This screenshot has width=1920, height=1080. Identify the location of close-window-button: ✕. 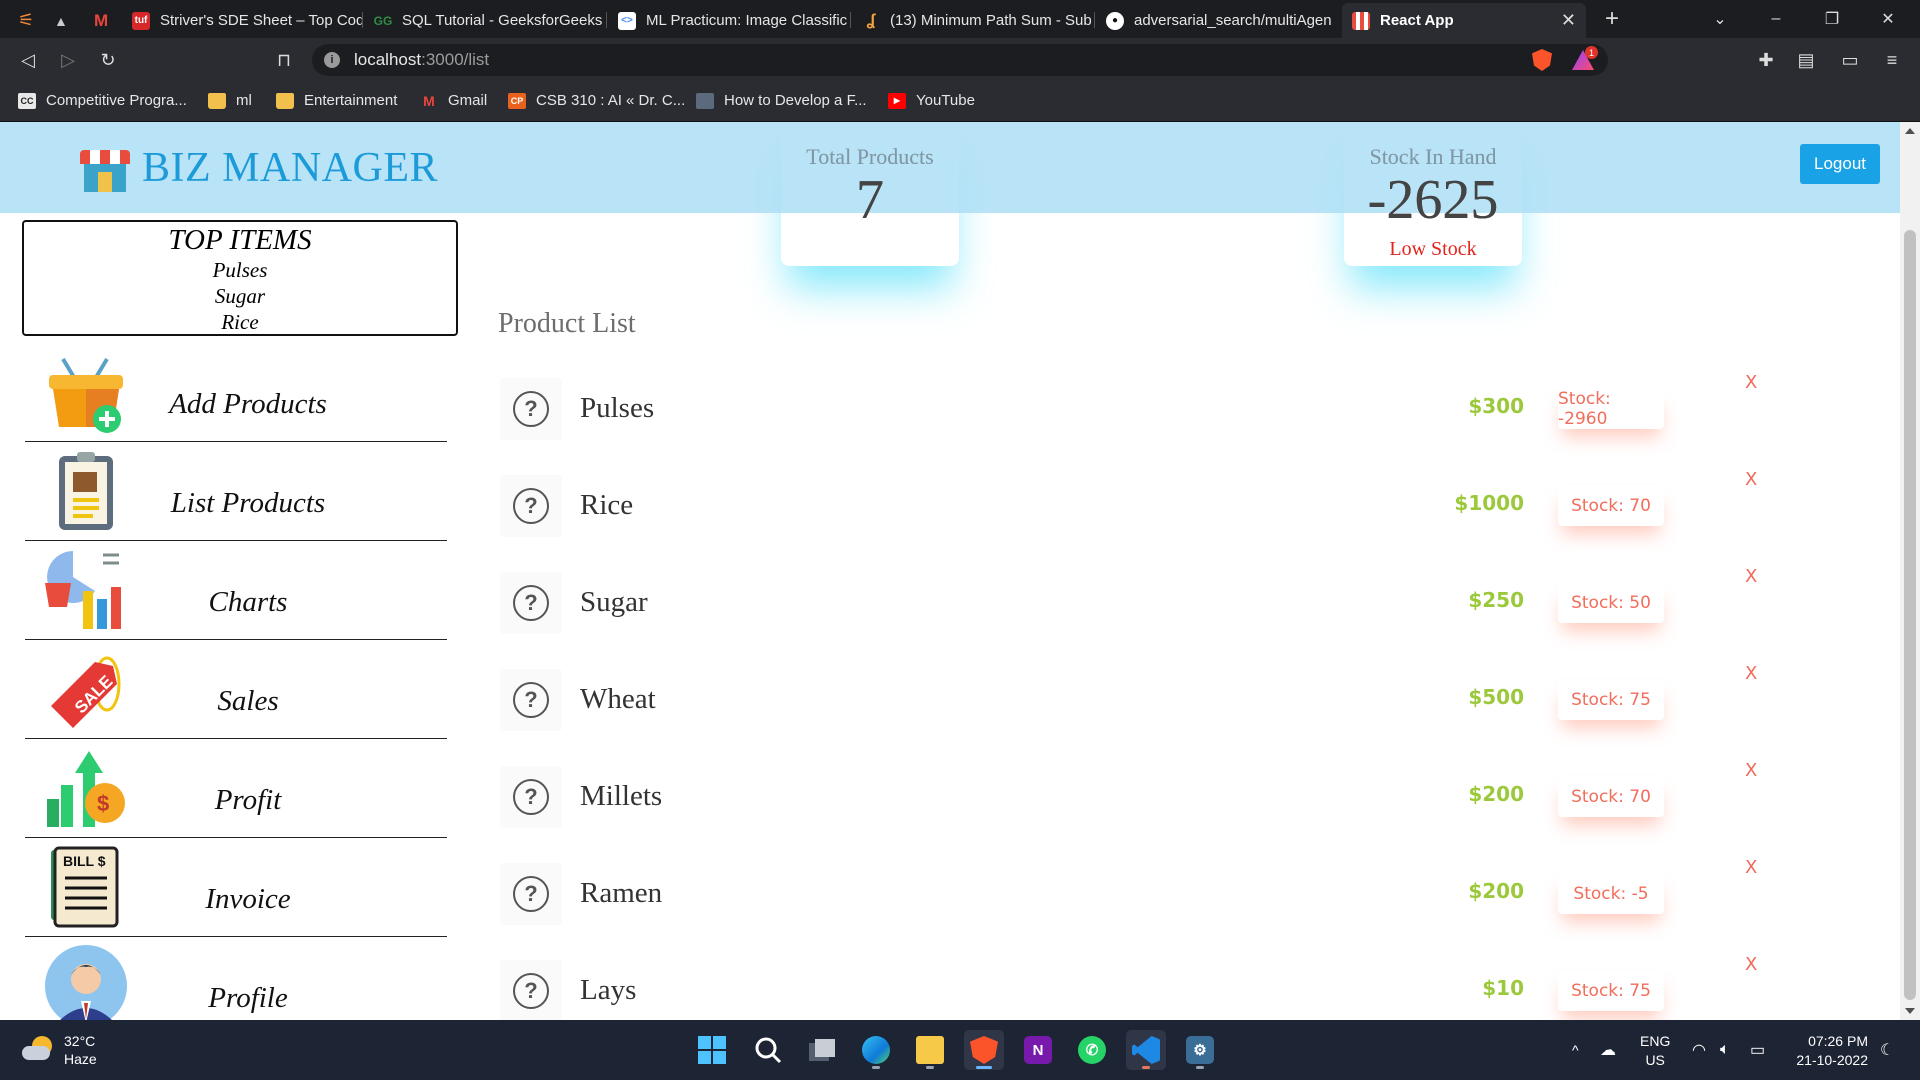
(1888, 19).